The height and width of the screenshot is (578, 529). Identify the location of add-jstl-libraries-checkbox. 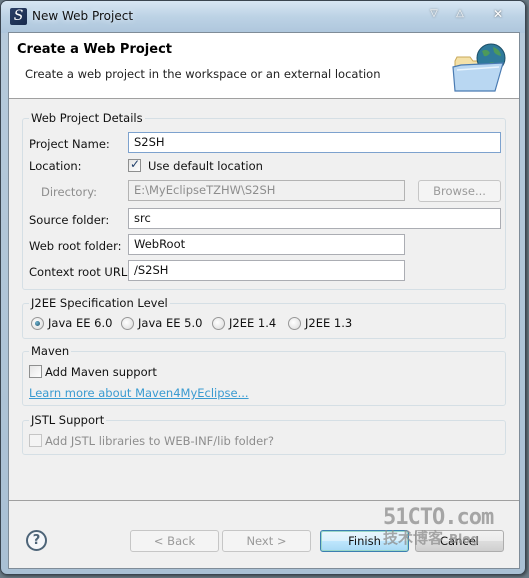
(35, 440).